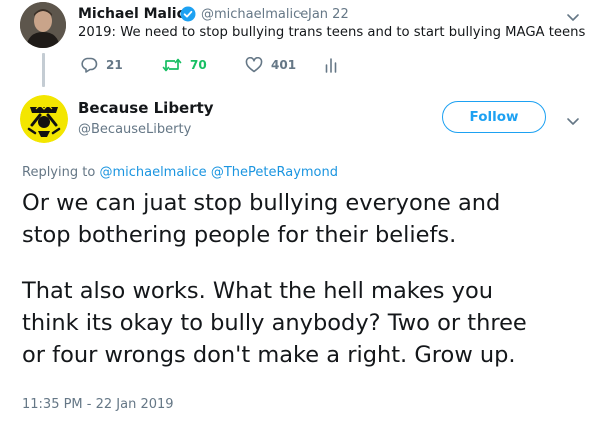 Image resolution: width=592 pixels, height=421 pixels. Describe the element at coordinates (152, 172) in the screenshot. I see `mention-link-michaelmalice: @michaelmalice` at that location.